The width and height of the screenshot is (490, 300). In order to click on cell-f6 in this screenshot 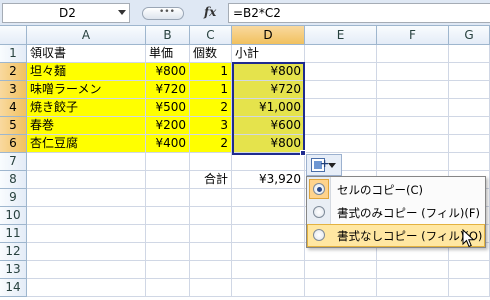, I will do `click(413, 144)`.